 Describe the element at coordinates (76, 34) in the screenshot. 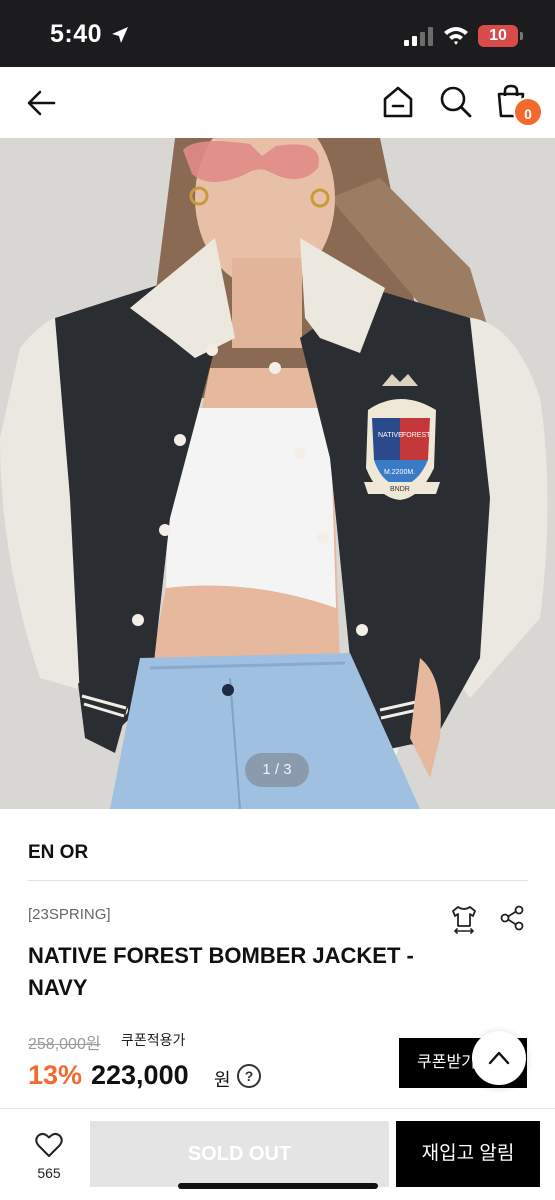

I see `status-time: 5:40` at that location.